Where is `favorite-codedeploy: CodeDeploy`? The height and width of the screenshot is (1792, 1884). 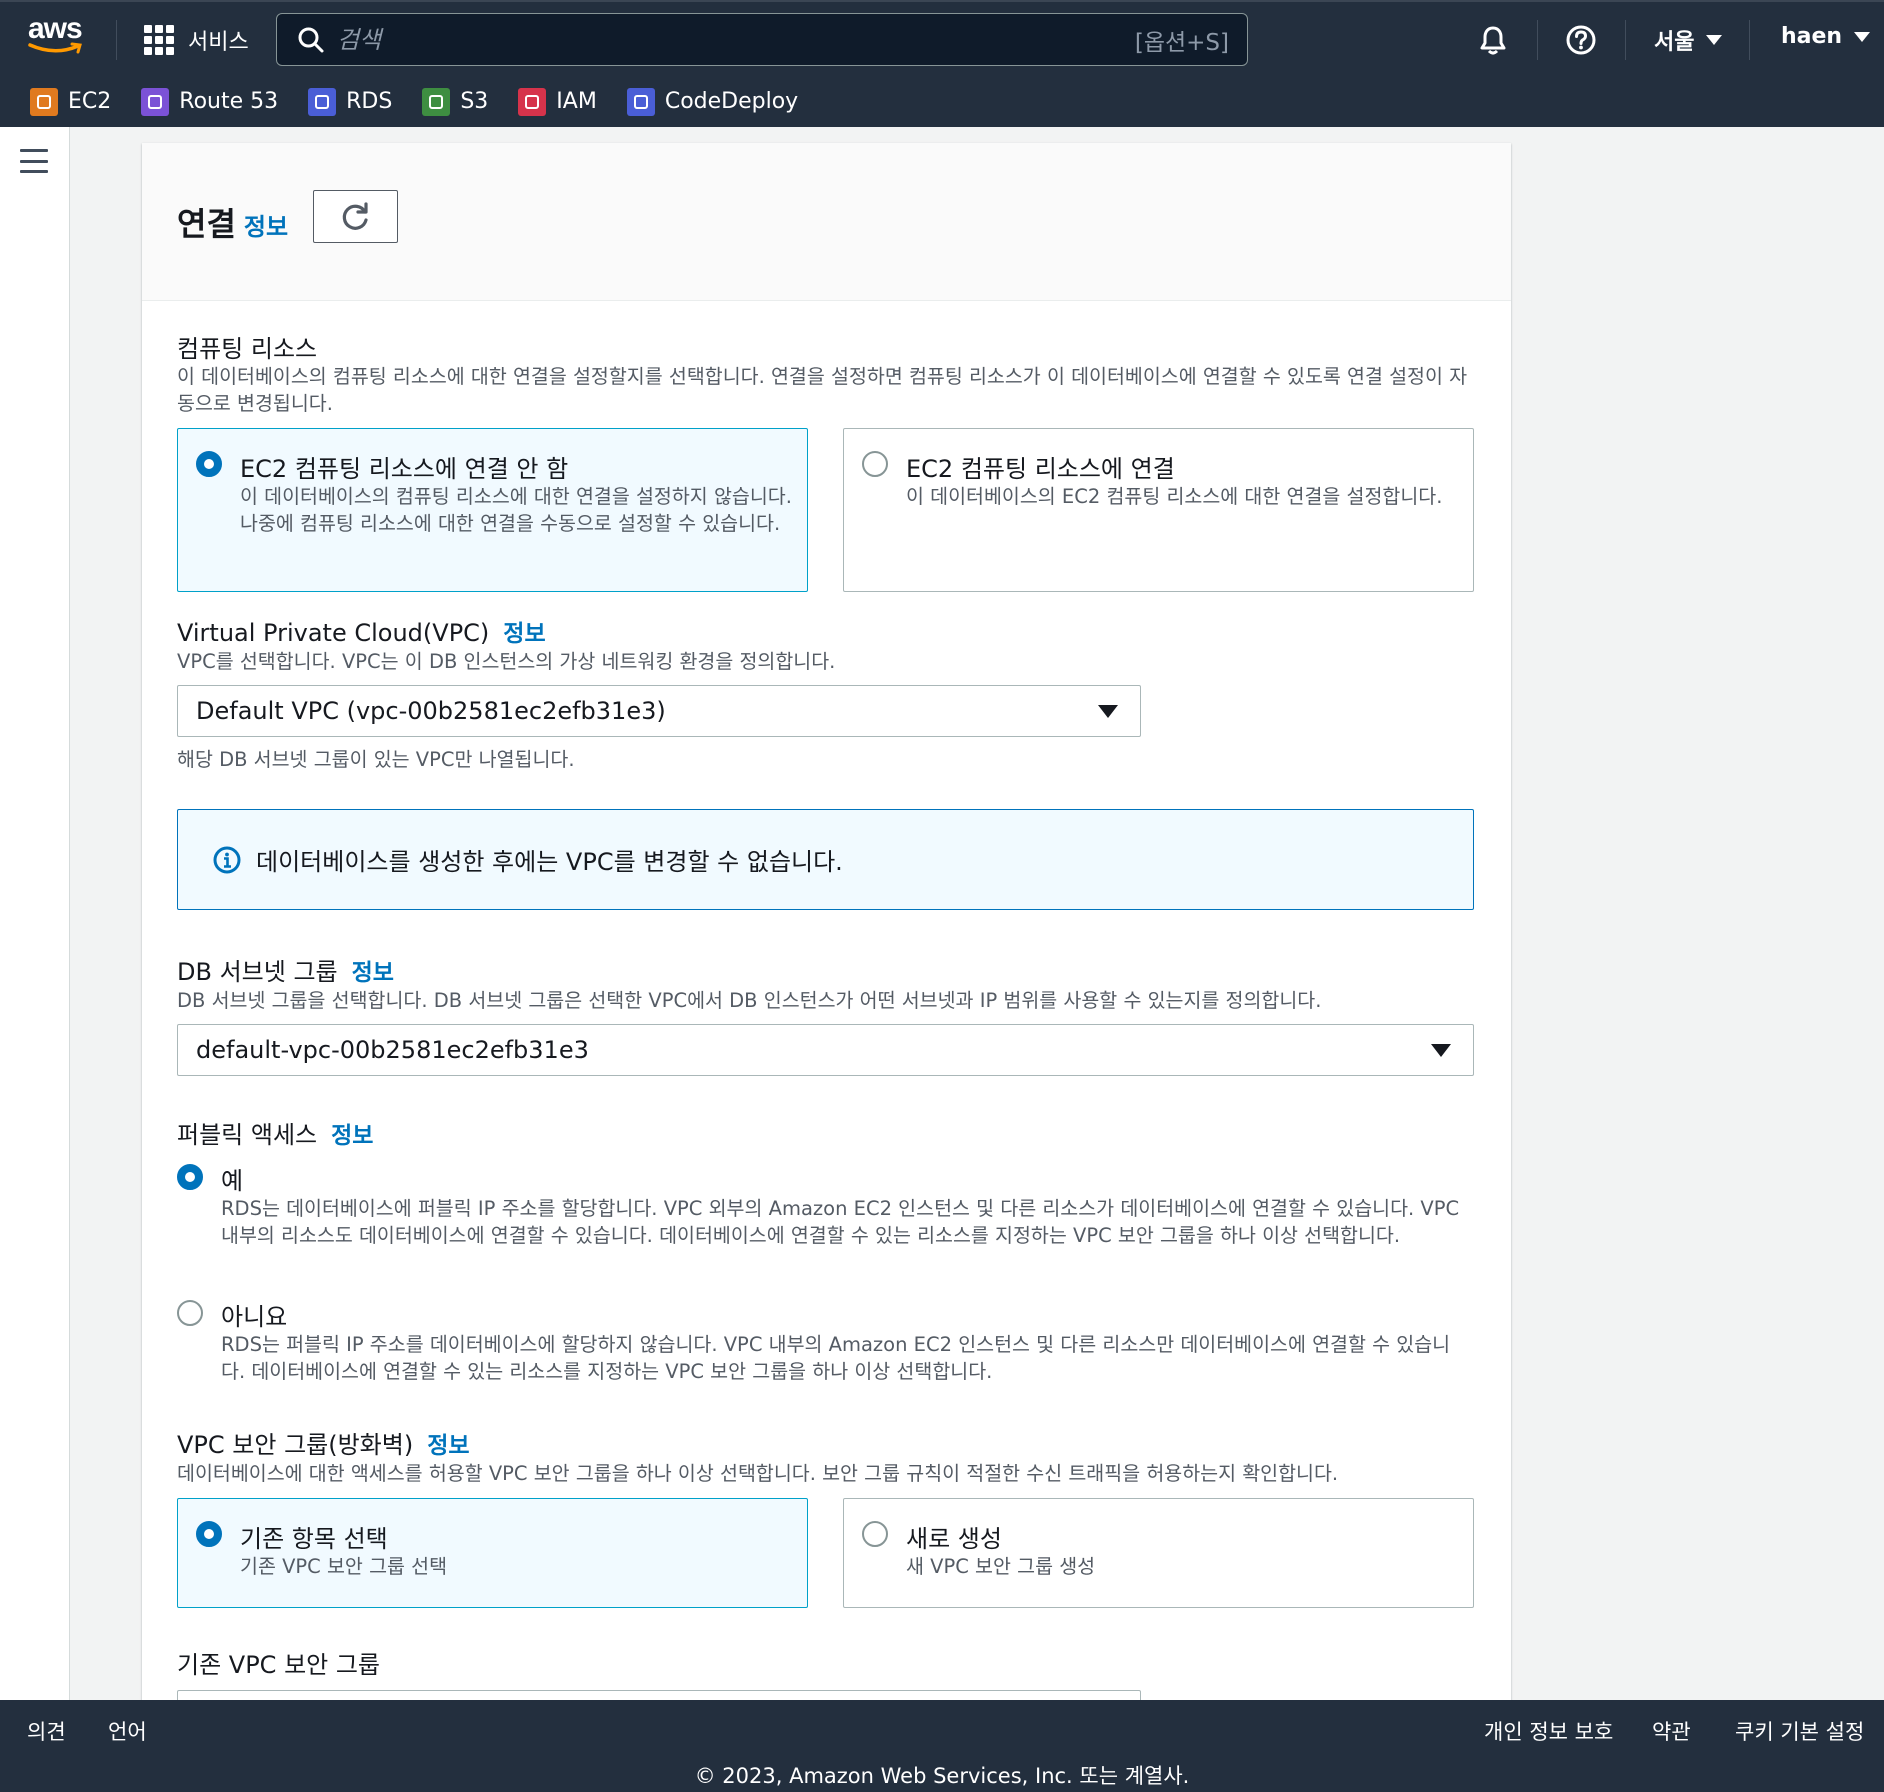
favorite-codedeploy: CodeDeploy is located at coordinates (712, 101).